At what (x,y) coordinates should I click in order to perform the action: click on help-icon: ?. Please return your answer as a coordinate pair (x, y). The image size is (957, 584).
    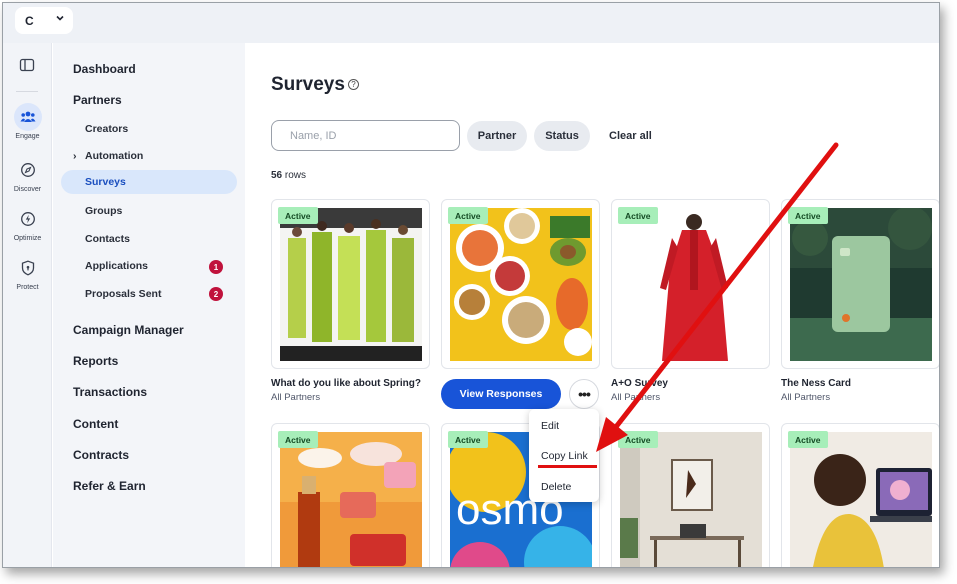
    Looking at the image, I should click on (353, 84).